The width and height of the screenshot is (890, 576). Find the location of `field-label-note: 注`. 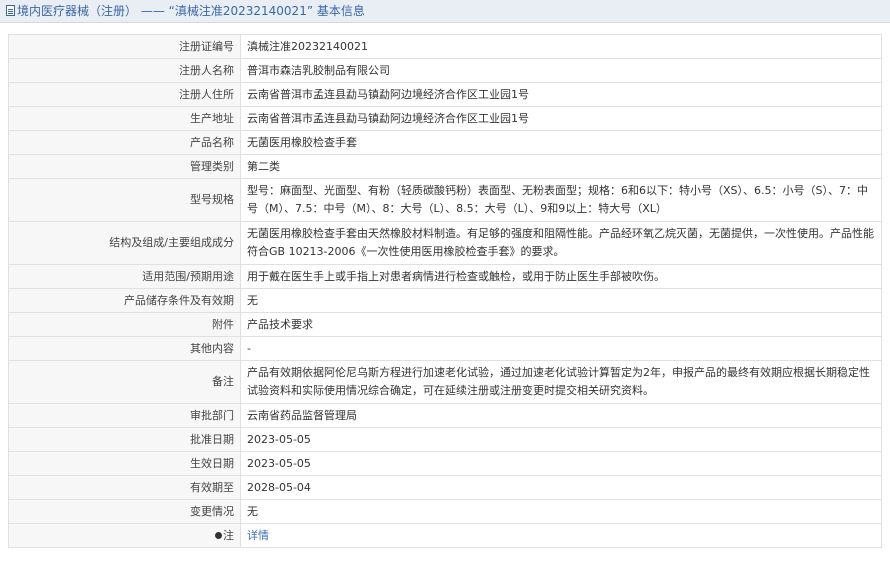

field-label-note: 注 is located at coordinates (124, 535).